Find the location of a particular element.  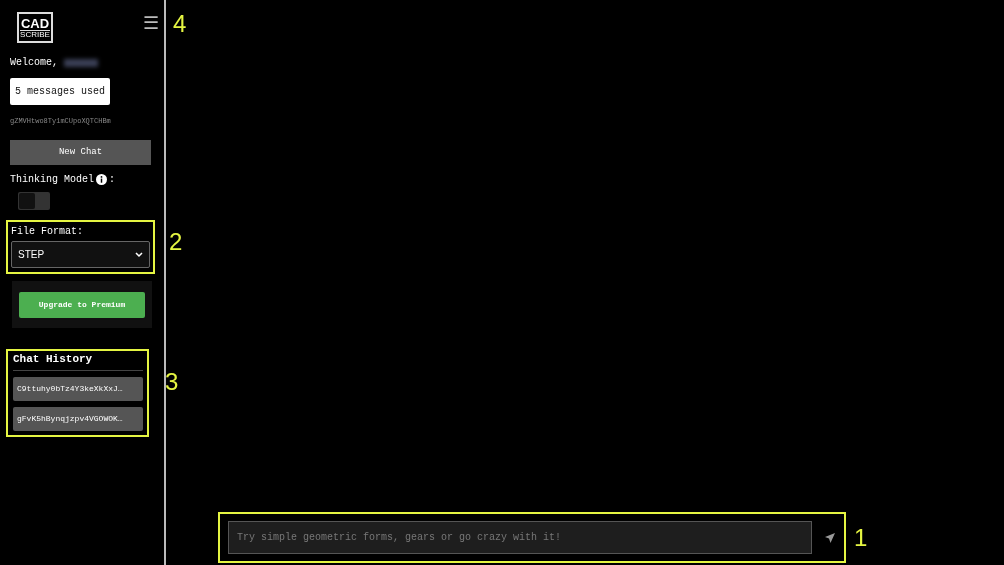

logo: CAD SCRIBE is located at coordinates (35, 27).